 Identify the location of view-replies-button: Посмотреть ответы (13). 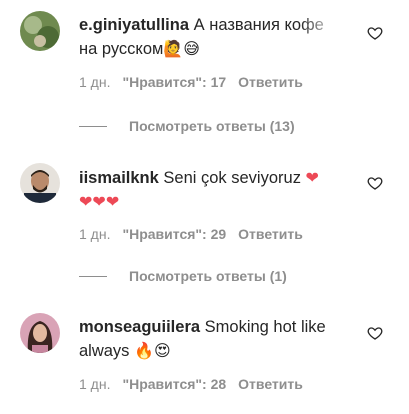
(187, 126).